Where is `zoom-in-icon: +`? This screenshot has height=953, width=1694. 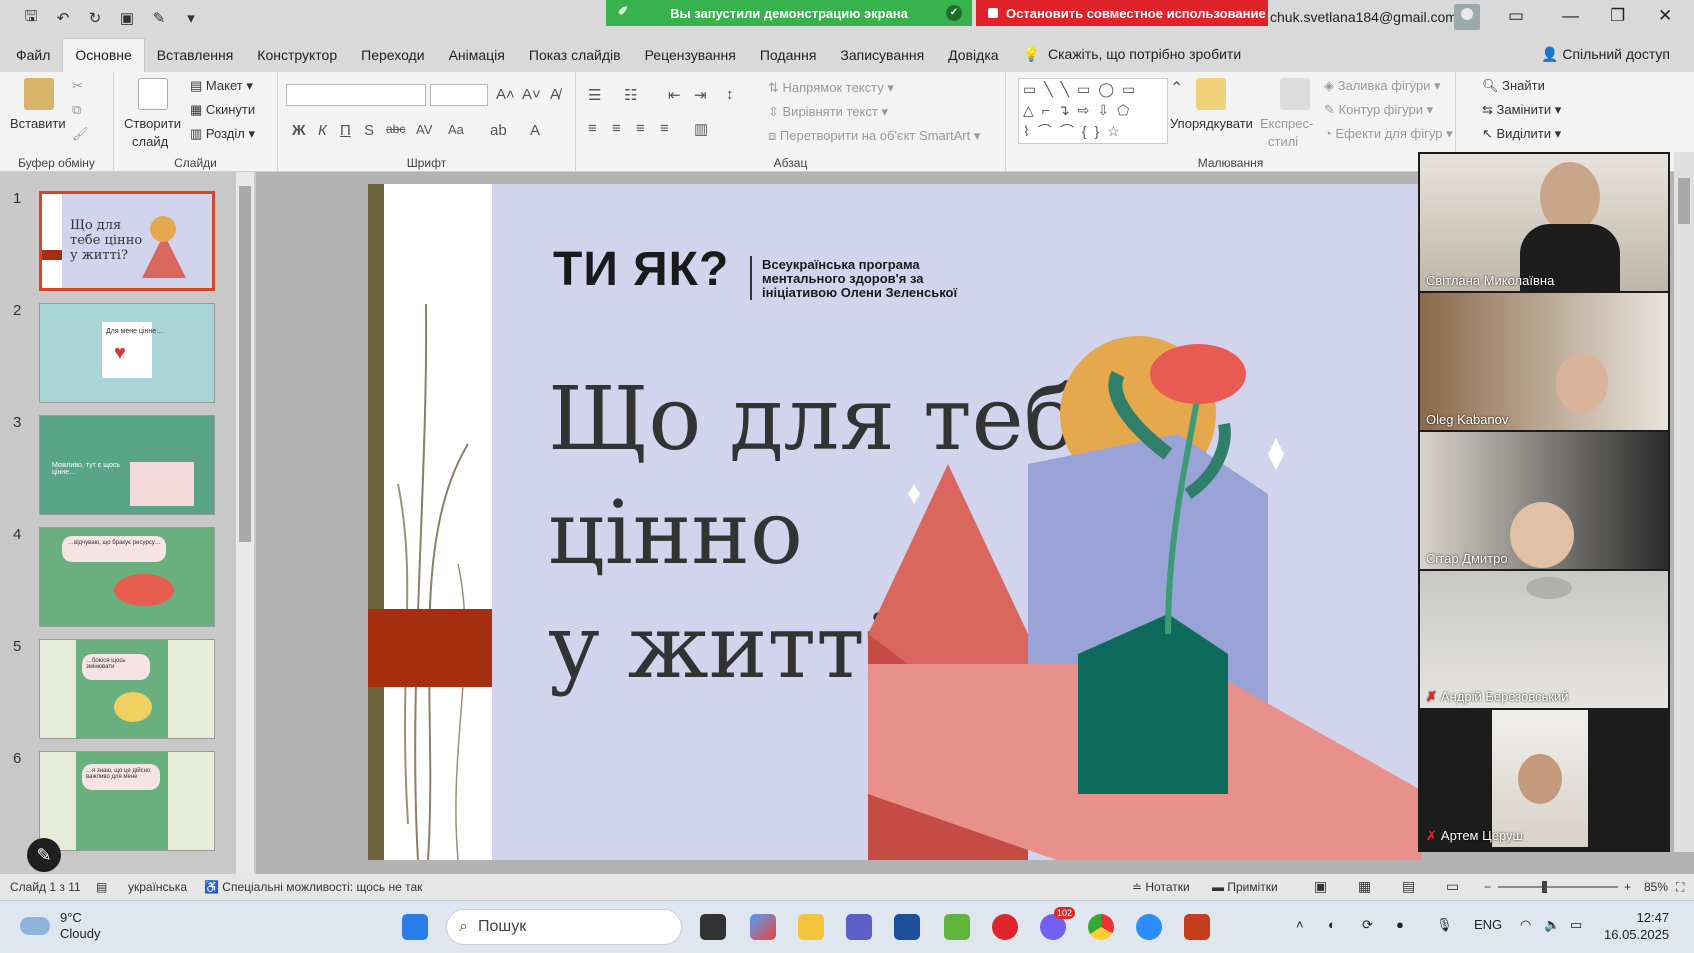
zoom-in-icon: + is located at coordinates (1627, 887).